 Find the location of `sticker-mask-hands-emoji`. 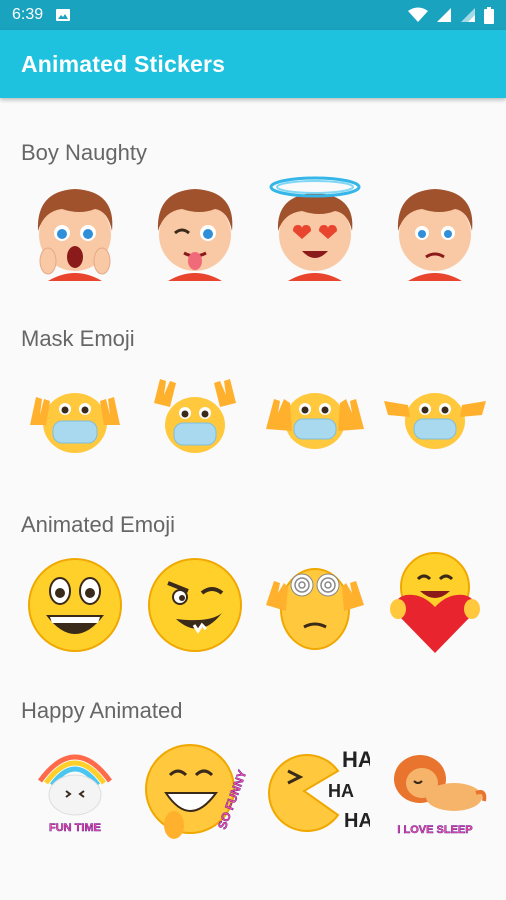

sticker-mask-hands-emoji is located at coordinates (315, 416).